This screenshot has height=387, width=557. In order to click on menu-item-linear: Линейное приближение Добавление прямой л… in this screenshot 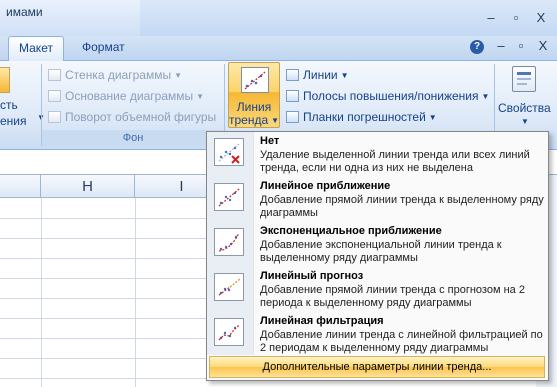, I will do `click(377, 199)`.